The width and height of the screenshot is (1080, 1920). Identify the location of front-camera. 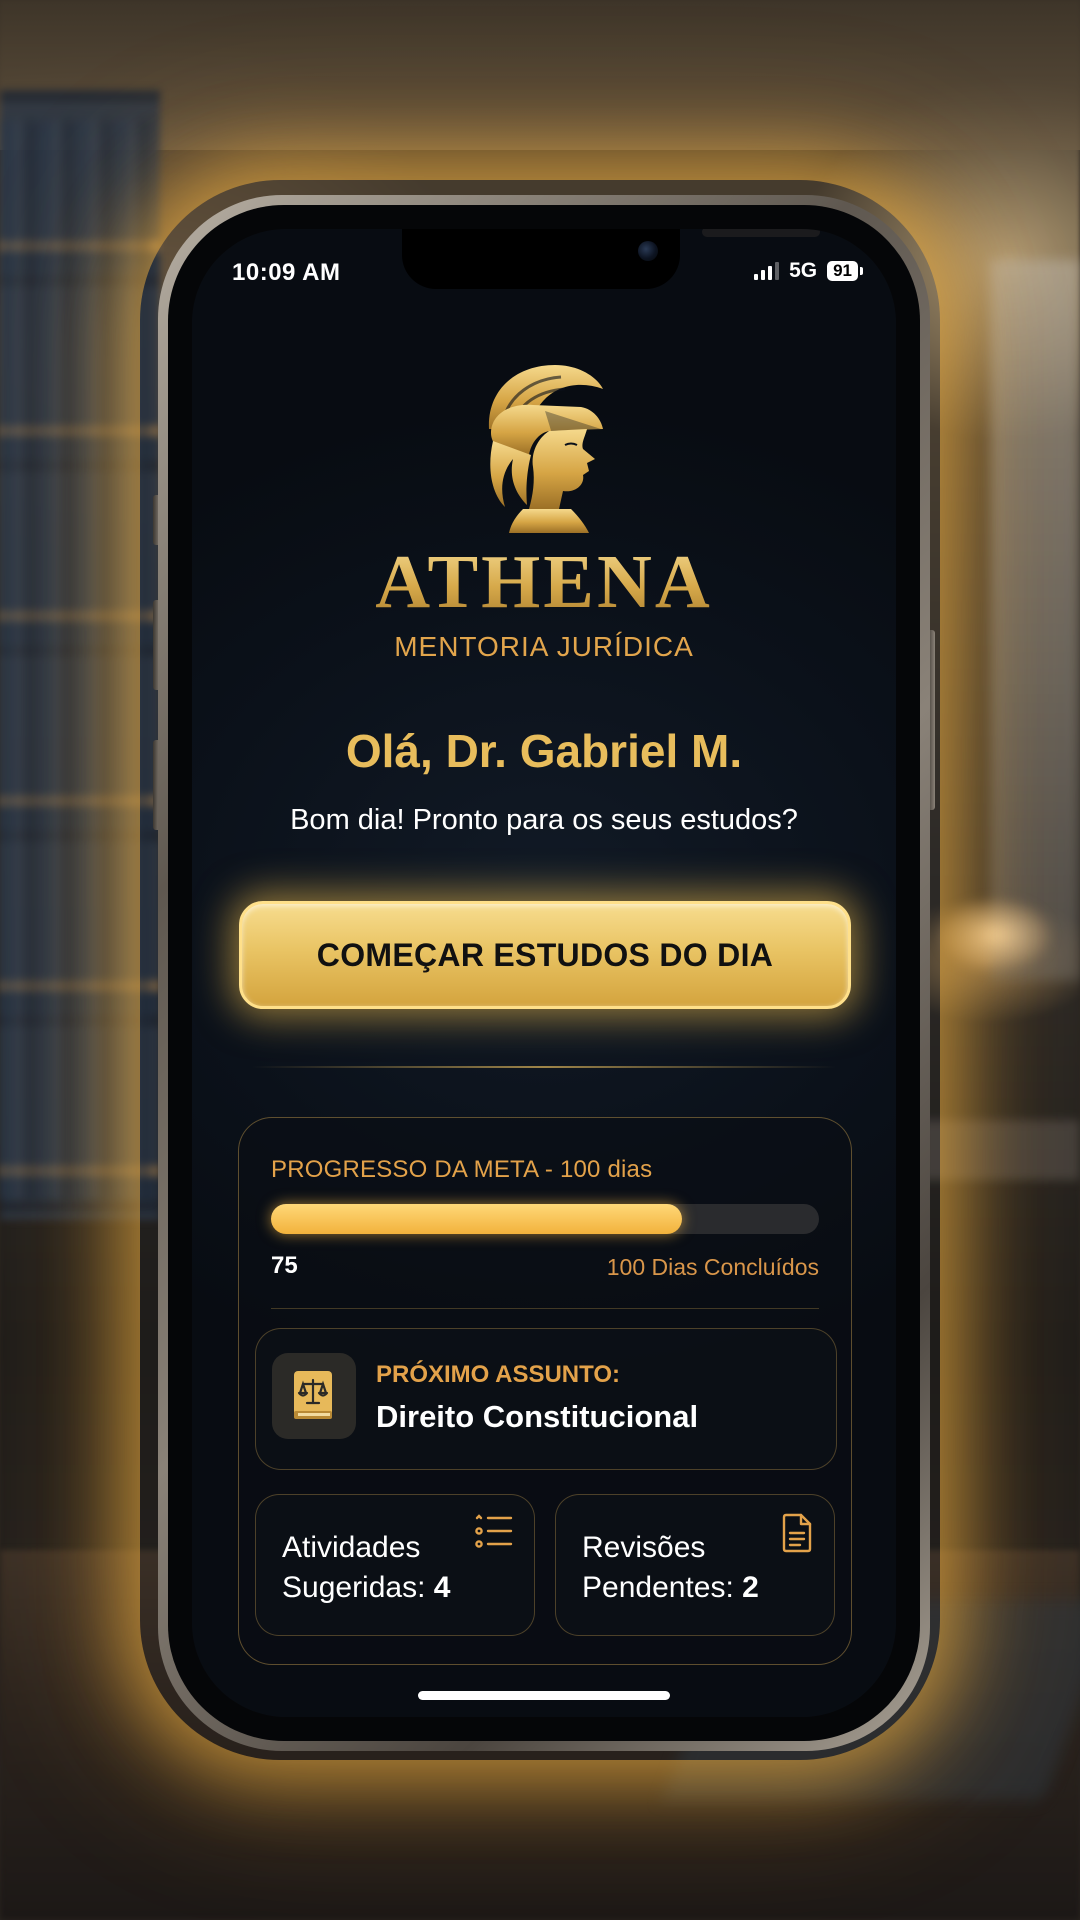
(648, 251).